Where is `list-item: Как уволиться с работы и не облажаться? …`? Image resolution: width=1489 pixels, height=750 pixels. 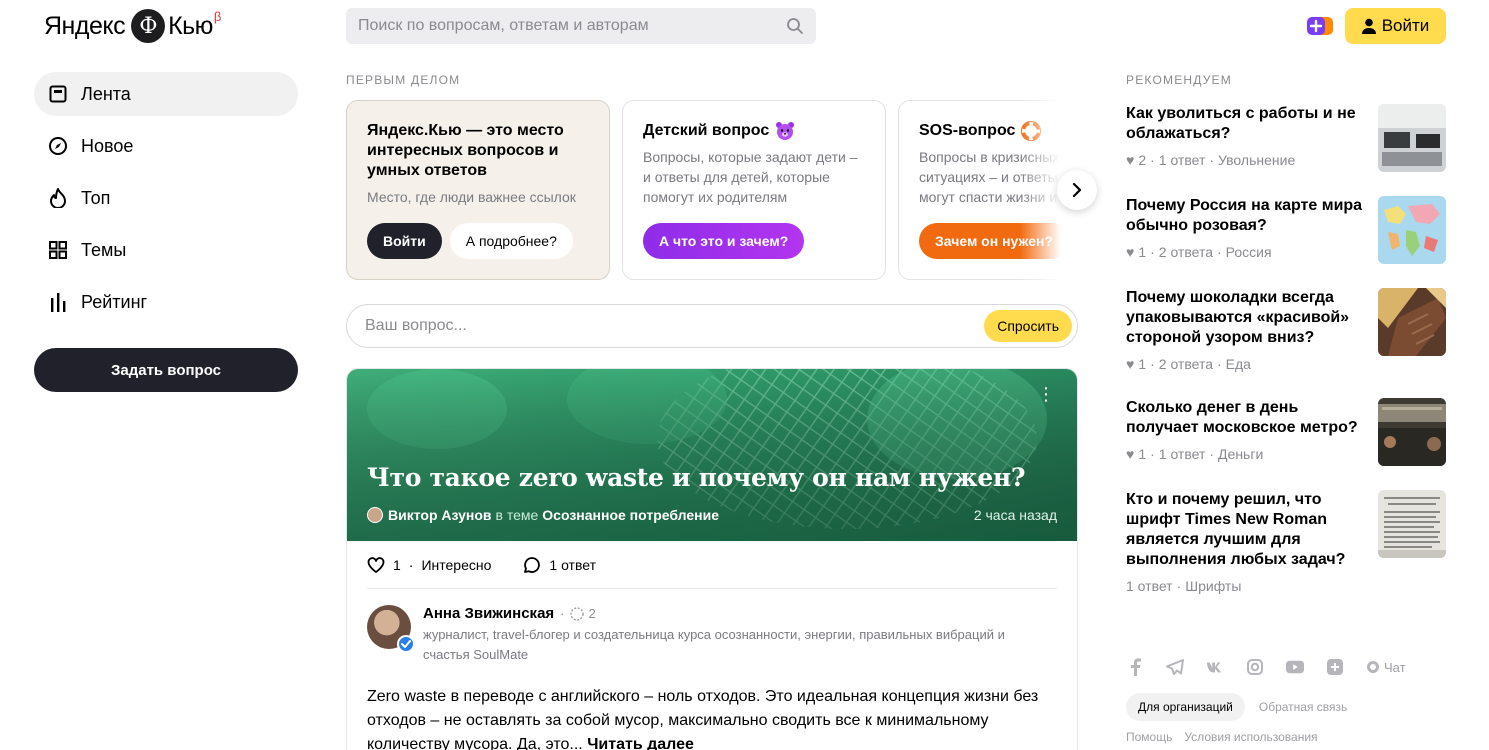
list-item: Как уволиться с работы и не облажаться? … is located at coordinates (1286, 138).